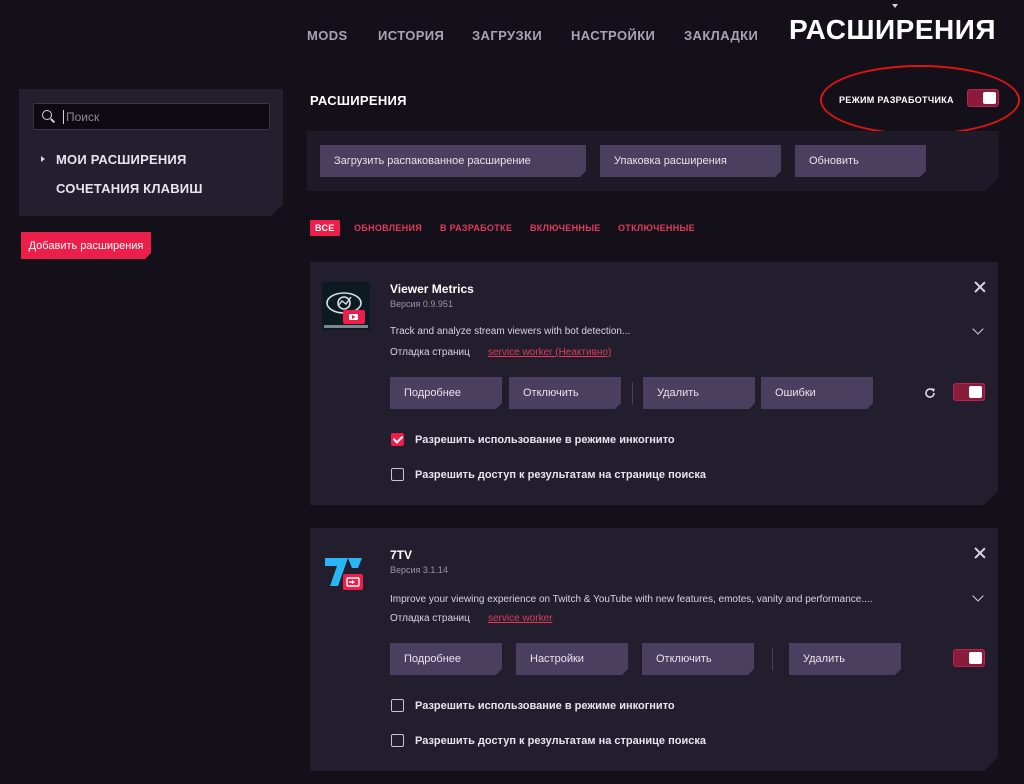 The height and width of the screenshot is (784, 1024). Describe the element at coordinates (892, 30) in the screenshot. I see `nav-extensions-title: РАСШИРЕНИЯ` at that location.